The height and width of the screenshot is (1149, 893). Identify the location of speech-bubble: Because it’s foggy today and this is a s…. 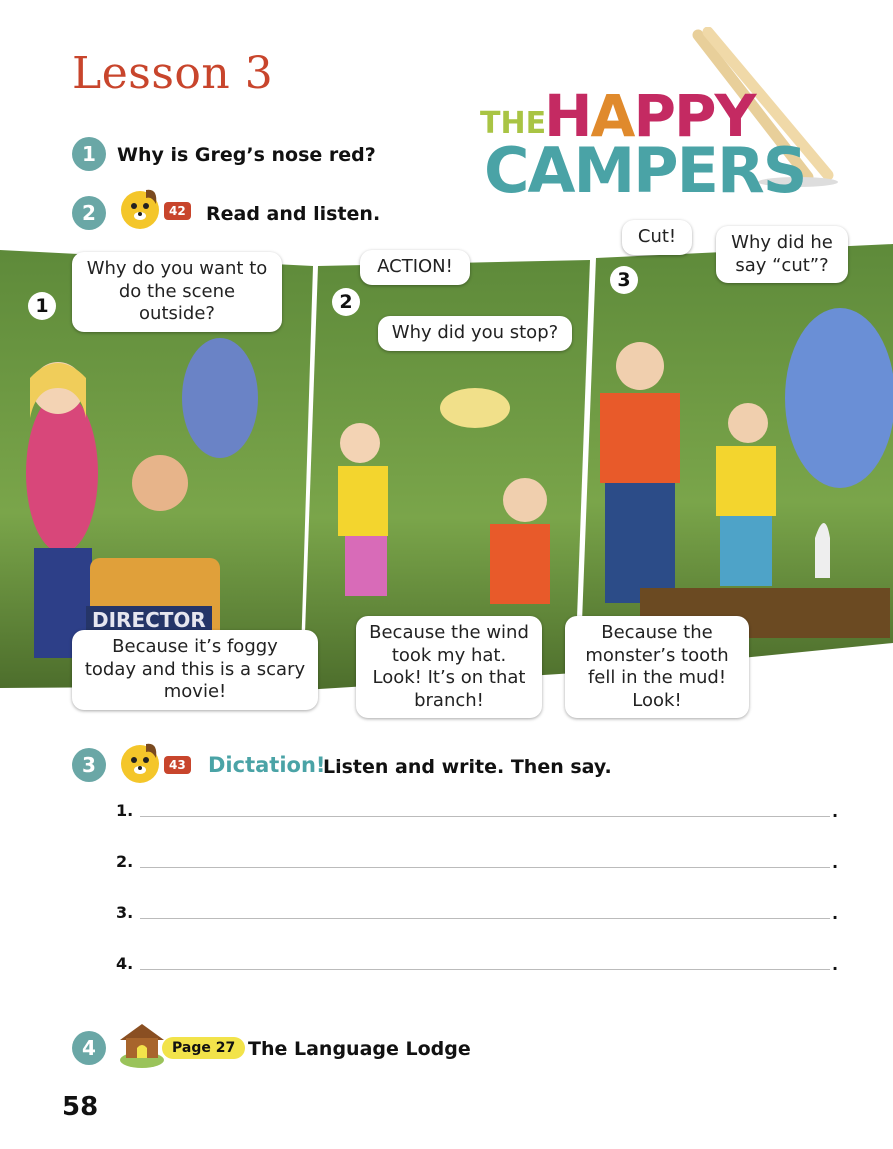
(195, 670).